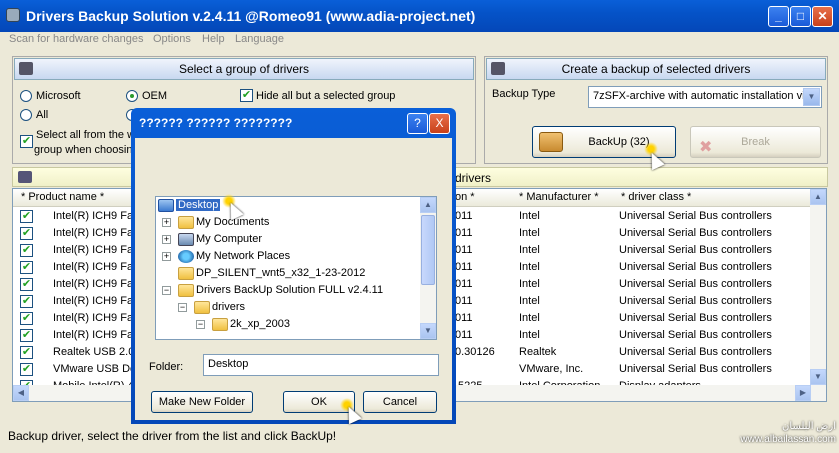 The height and width of the screenshot is (453, 839). I want to click on col-product: * Product name *, so click(62, 197).